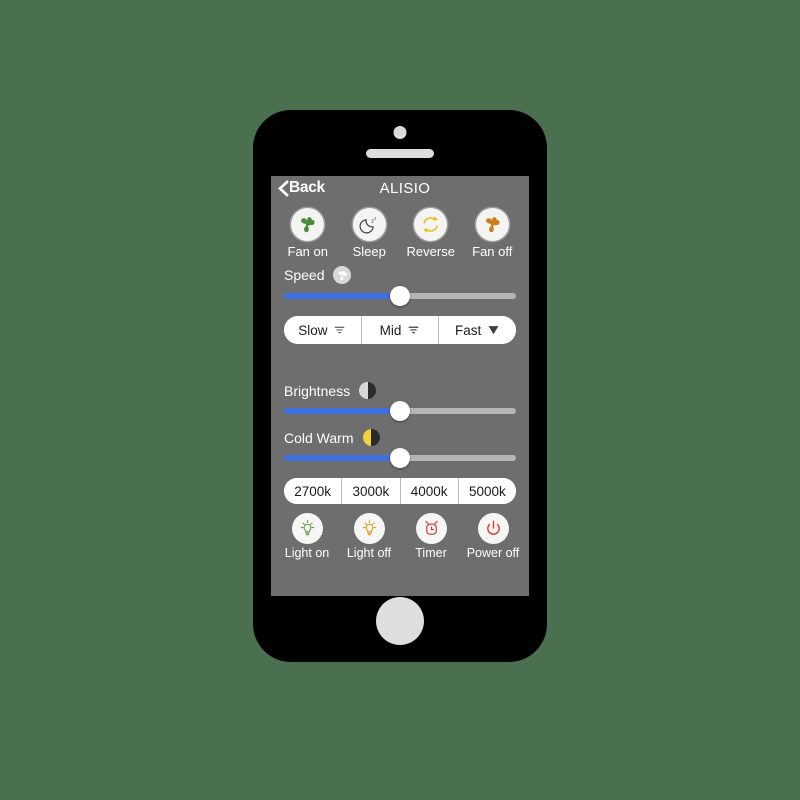 Image resolution: width=800 pixels, height=800 pixels. I want to click on reverse-label: Reverse, so click(430, 251).